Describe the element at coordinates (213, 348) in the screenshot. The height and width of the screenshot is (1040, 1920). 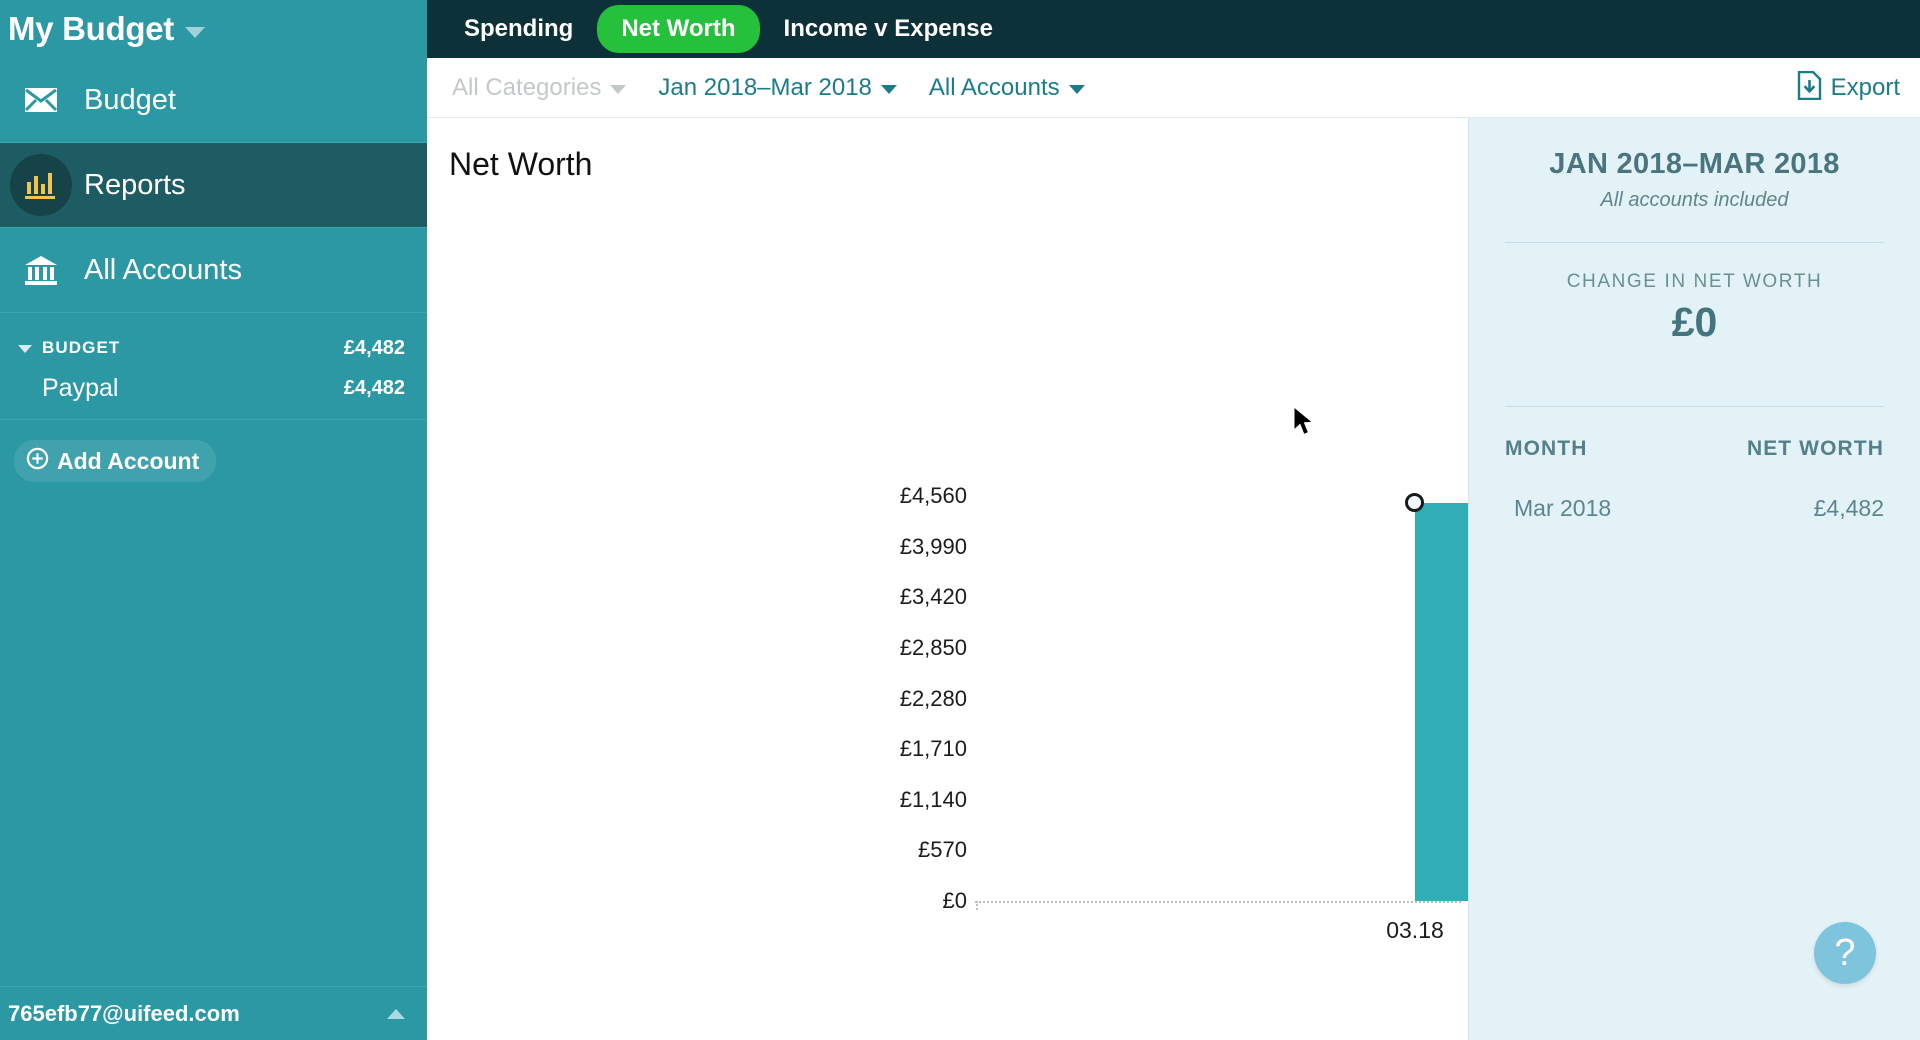
I see `account-group-budget: BUDGET £4,482` at that location.